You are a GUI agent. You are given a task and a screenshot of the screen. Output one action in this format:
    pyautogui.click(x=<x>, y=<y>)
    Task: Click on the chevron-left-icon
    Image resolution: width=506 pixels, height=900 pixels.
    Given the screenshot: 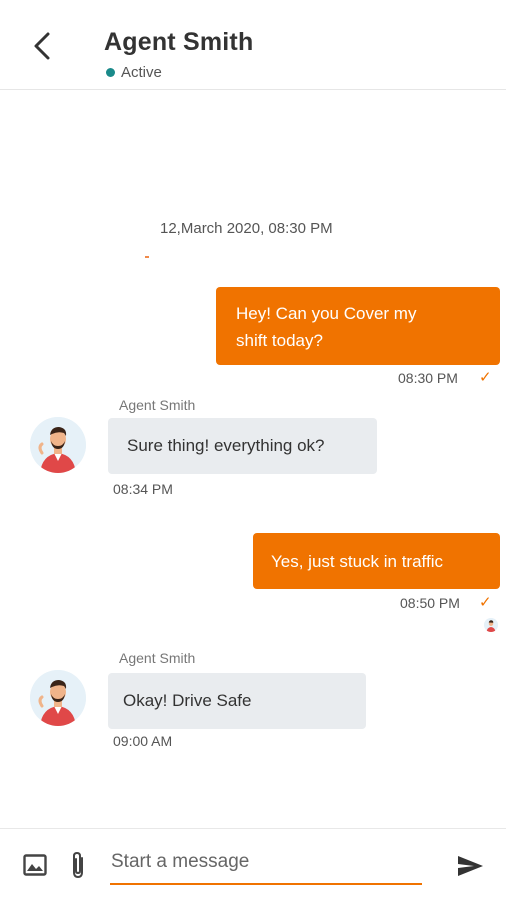 What is the action you would take?
    pyautogui.click(x=42, y=46)
    